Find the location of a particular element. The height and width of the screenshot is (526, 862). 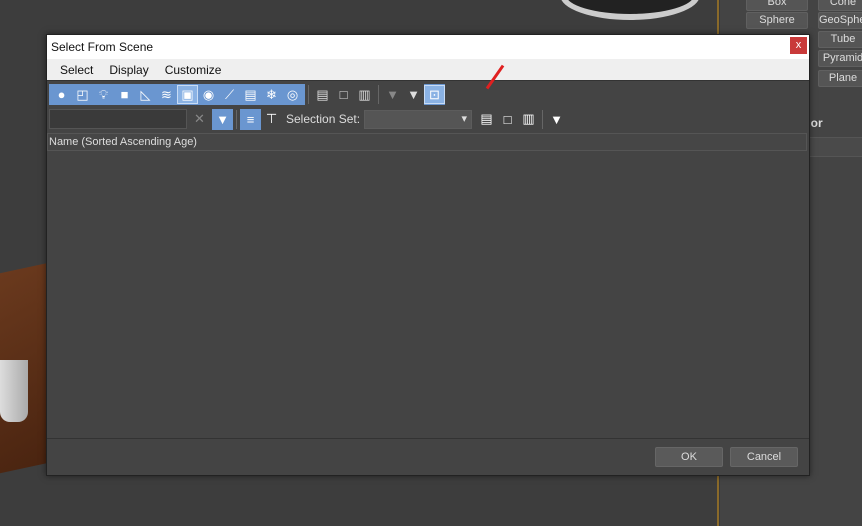

filter-icon: ▼ is located at coordinates (413, 94).